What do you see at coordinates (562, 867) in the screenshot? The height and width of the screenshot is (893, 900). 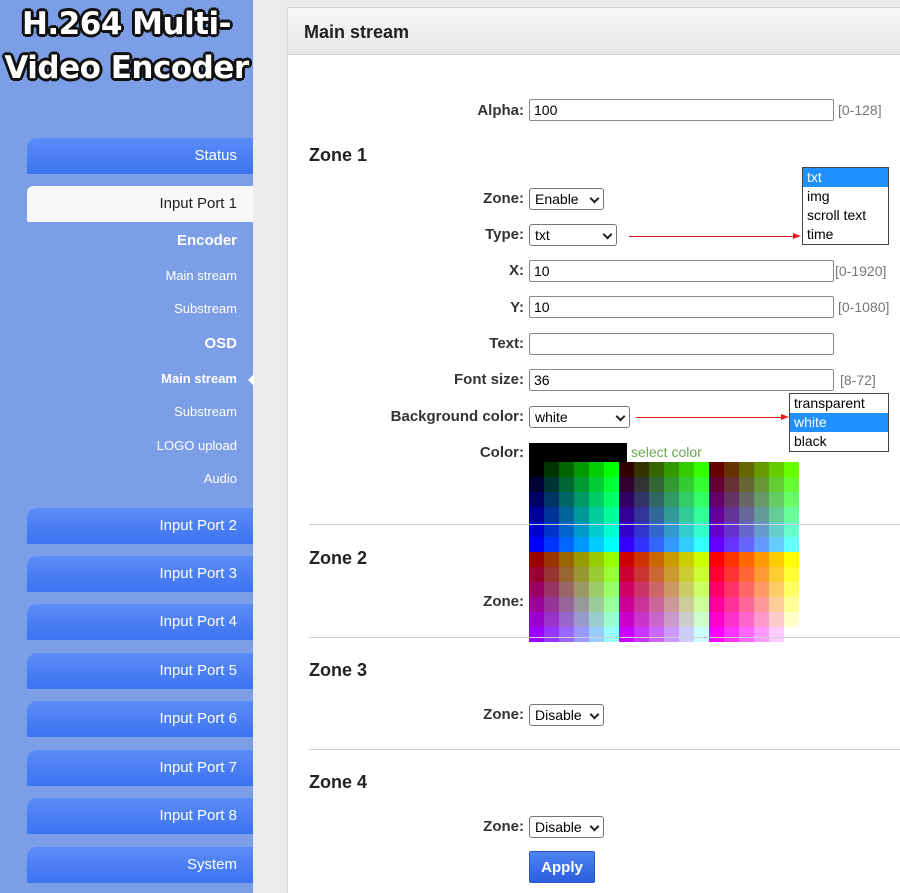 I see `apply-button: Apply` at bounding box center [562, 867].